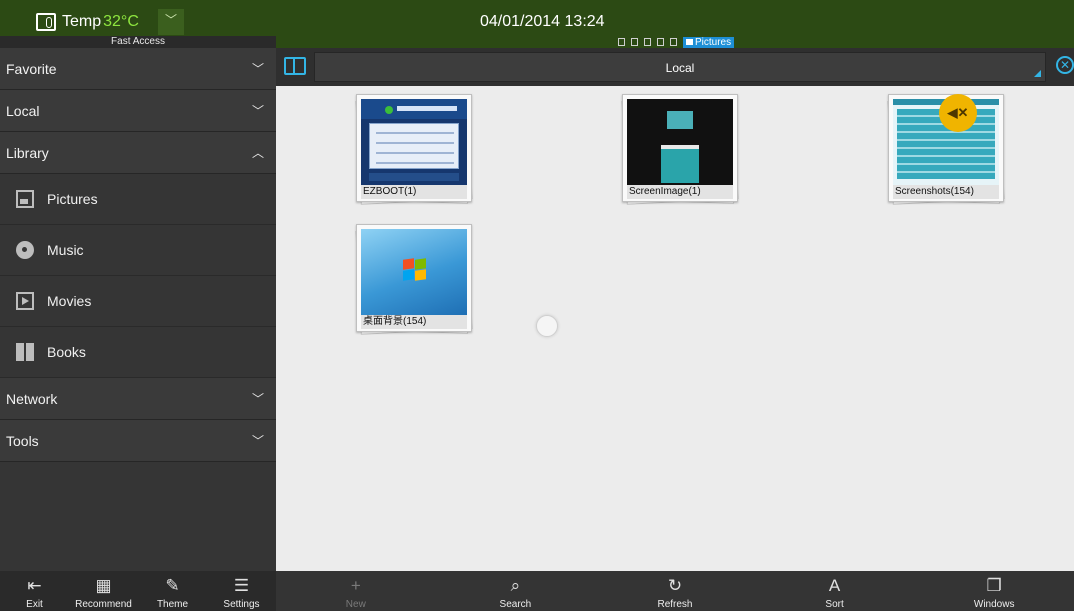 Image resolution: width=1074 pixels, height=611 pixels. What do you see at coordinates (241, 585) in the screenshot?
I see `sliders-icon: ☰` at bounding box center [241, 585].